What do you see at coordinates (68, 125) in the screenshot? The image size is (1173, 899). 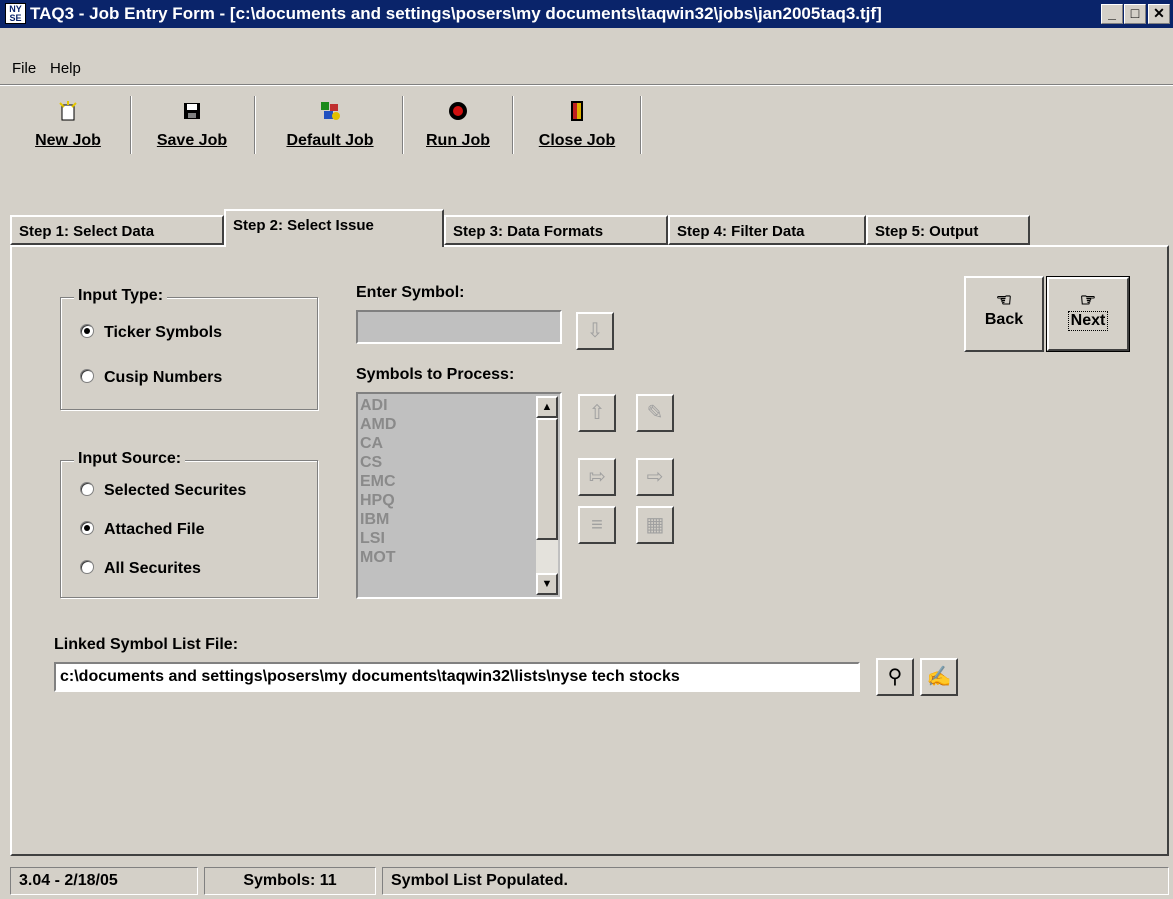 I see `new-job-button: New Job` at bounding box center [68, 125].